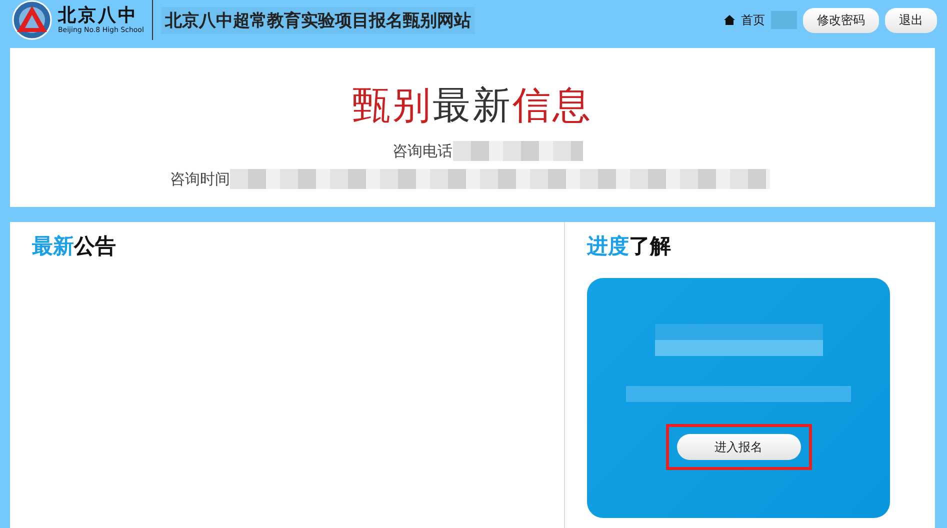 The height and width of the screenshot is (528, 947). What do you see at coordinates (753, 20) in the screenshot?
I see `home-link: 首页` at bounding box center [753, 20].